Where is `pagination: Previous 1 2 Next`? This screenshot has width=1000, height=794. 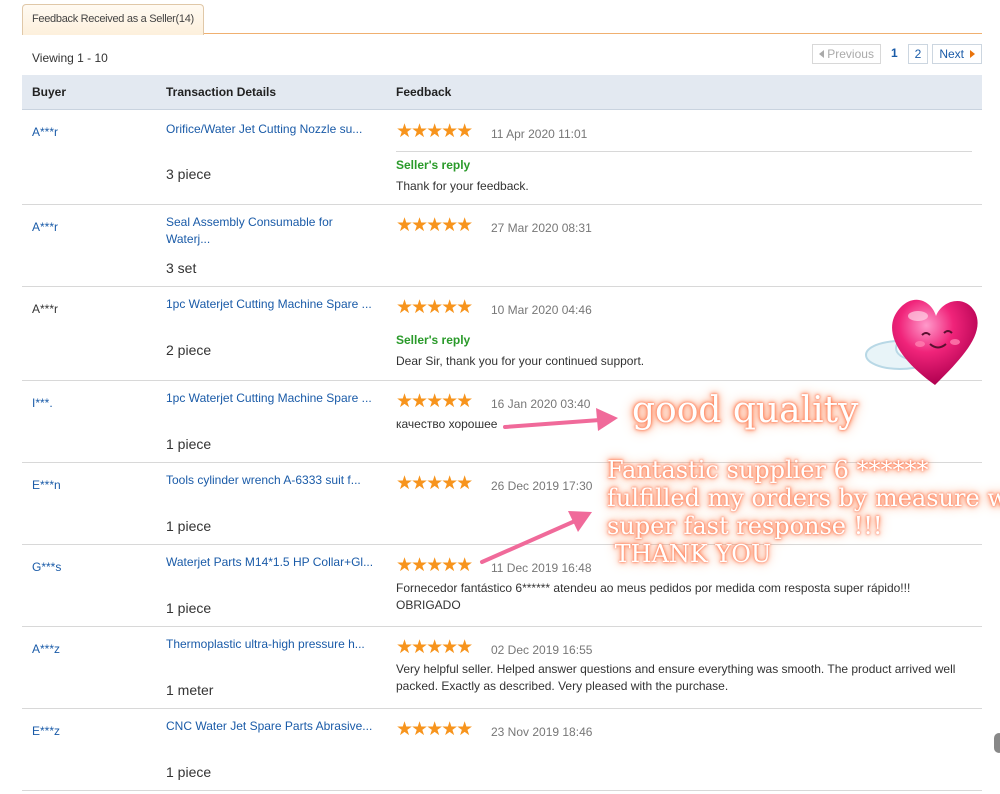 pagination: Previous 1 2 Next is located at coordinates (895, 54).